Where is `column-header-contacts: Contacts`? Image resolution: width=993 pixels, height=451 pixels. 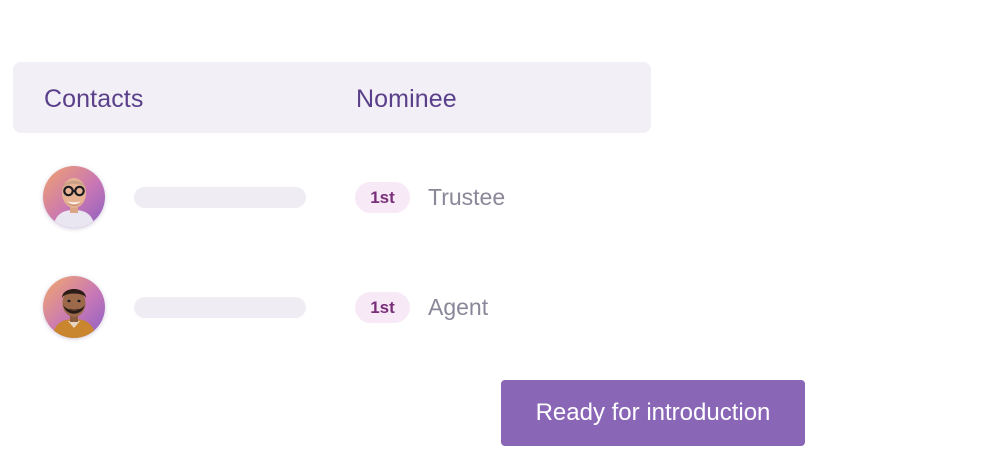 column-header-contacts: Contacts is located at coordinates (94, 99).